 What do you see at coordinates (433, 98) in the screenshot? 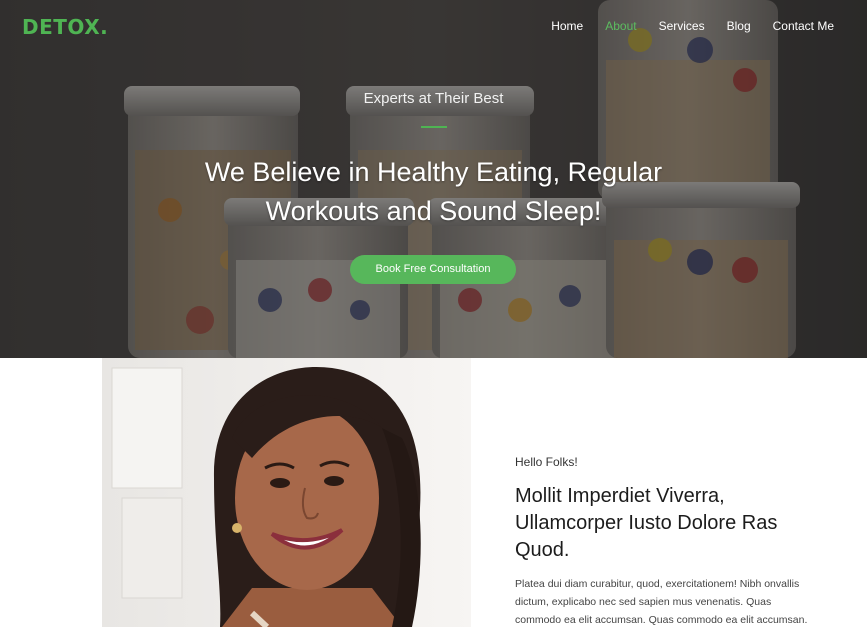
I see `hero-subtitle: Experts at Their Best` at bounding box center [433, 98].